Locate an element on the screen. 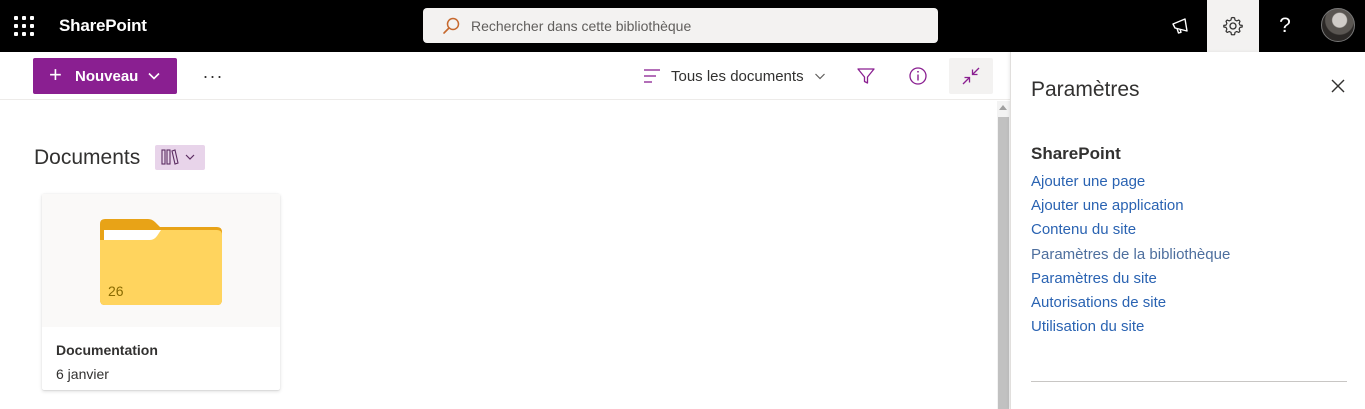 This screenshot has height=409, width=1365. more-options-button: ··· is located at coordinates (213, 76).